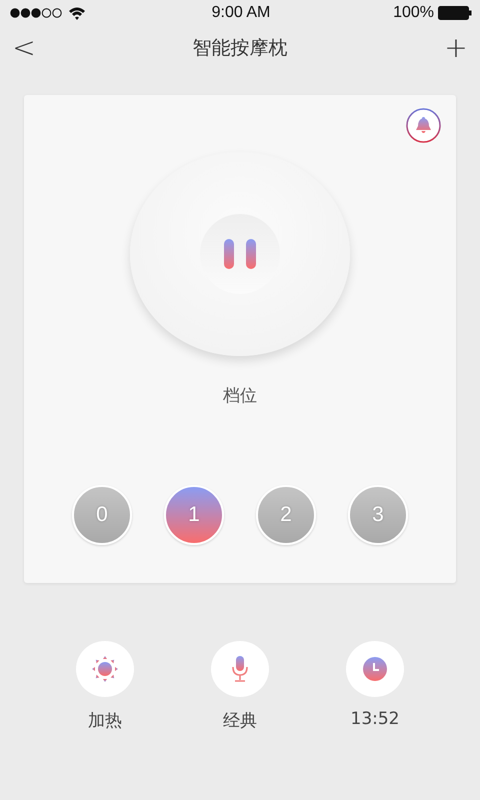  What do you see at coordinates (77, 13) in the screenshot?
I see `wifi-icon` at bounding box center [77, 13].